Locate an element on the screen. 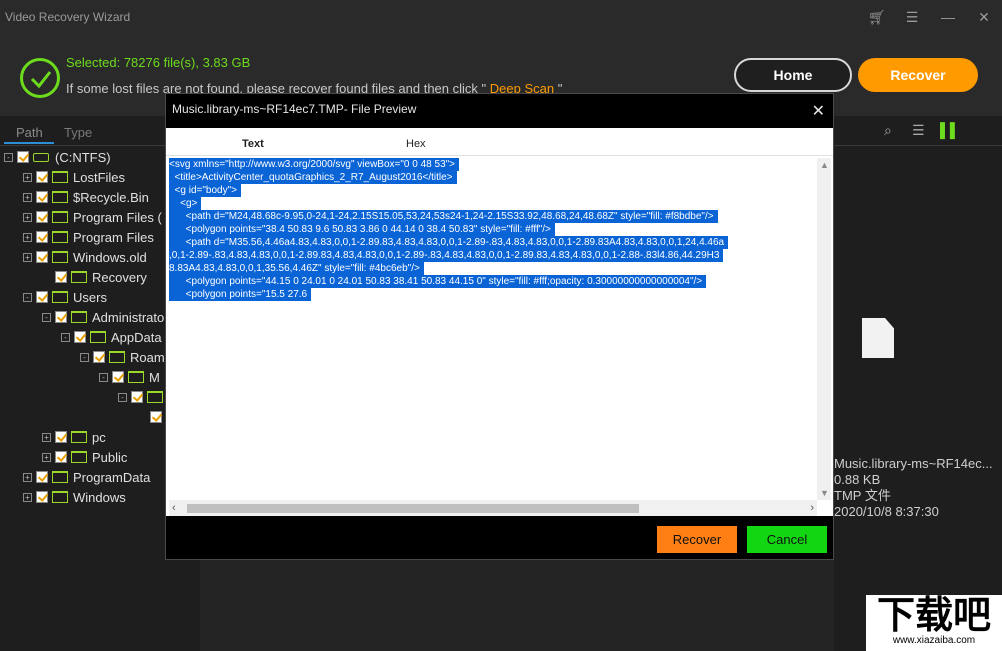 Image resolution: width=1002 pixels, height=651 pixels. list-view-icon: ☰ is located at coordinates (918, 130).